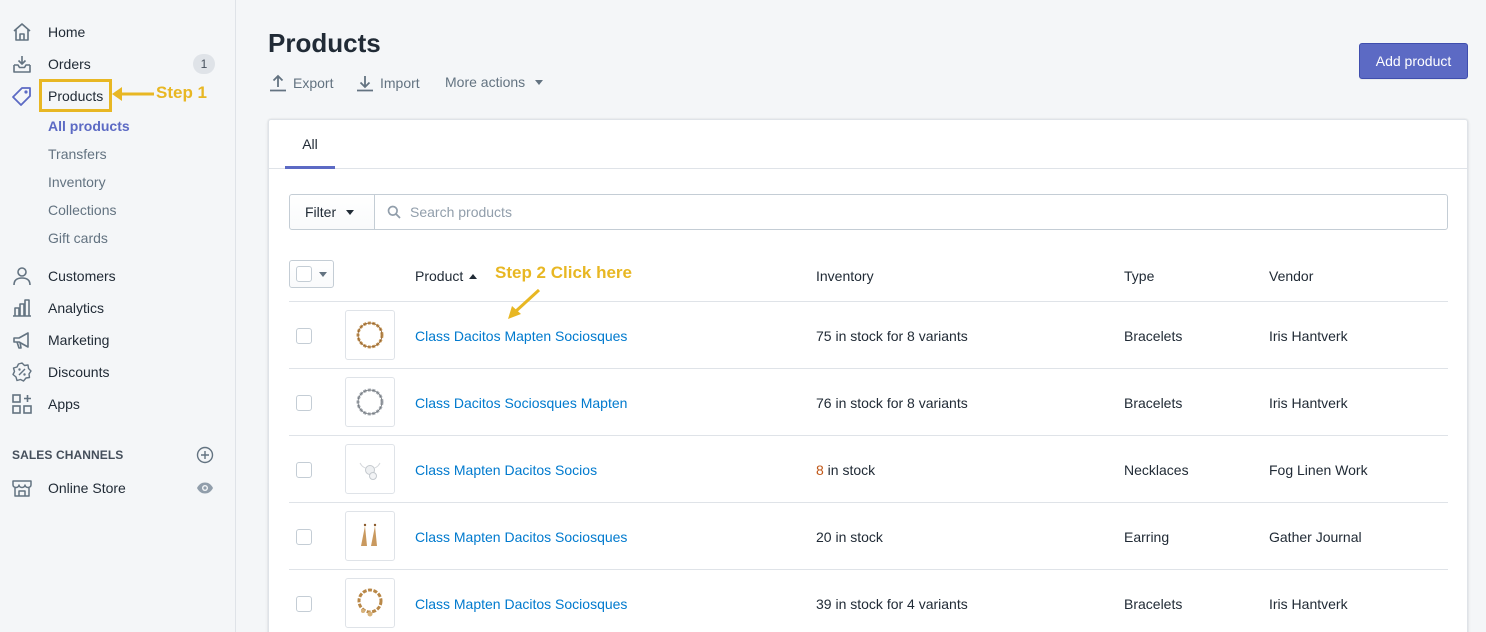 The width and height of the screenshot is (1486, 632). What do you see at coordinates (310, 144) in the screenshot?
I see `tab-all: All` at bounding box center [310, 144].